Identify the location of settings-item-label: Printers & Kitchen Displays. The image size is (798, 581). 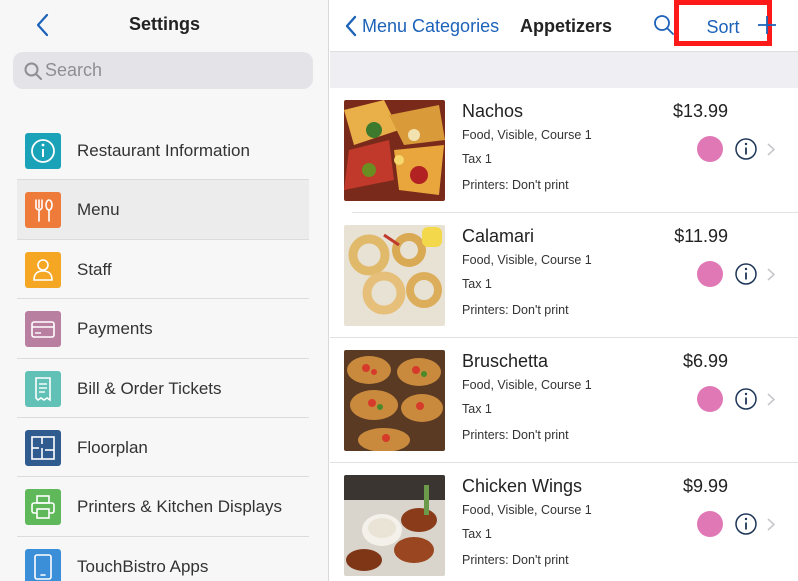
(180, 507).